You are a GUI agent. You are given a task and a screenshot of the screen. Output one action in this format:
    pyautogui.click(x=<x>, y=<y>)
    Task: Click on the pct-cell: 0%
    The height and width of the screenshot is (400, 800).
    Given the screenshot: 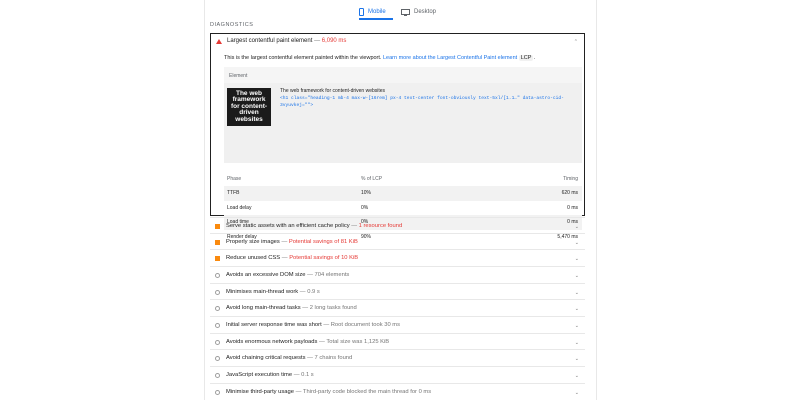 What is the action you would take?
    pyautogui.click(x=365, y=207)
    